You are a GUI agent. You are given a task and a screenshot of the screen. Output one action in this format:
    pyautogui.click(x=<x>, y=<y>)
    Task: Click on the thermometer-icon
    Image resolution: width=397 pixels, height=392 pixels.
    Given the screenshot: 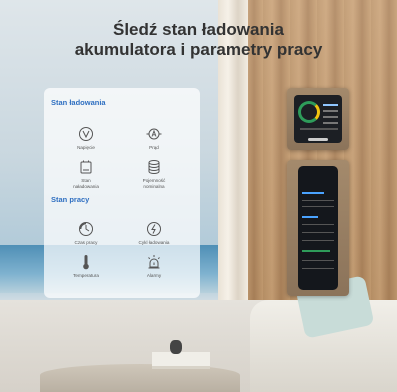 What is the action you would take?
    pyautogui.click(x=86, y=262)
    